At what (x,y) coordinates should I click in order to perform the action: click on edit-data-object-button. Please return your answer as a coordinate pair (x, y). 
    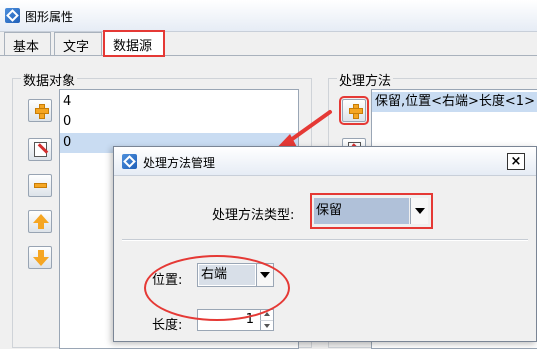
    Looking at the image, I should click on (40, 149).